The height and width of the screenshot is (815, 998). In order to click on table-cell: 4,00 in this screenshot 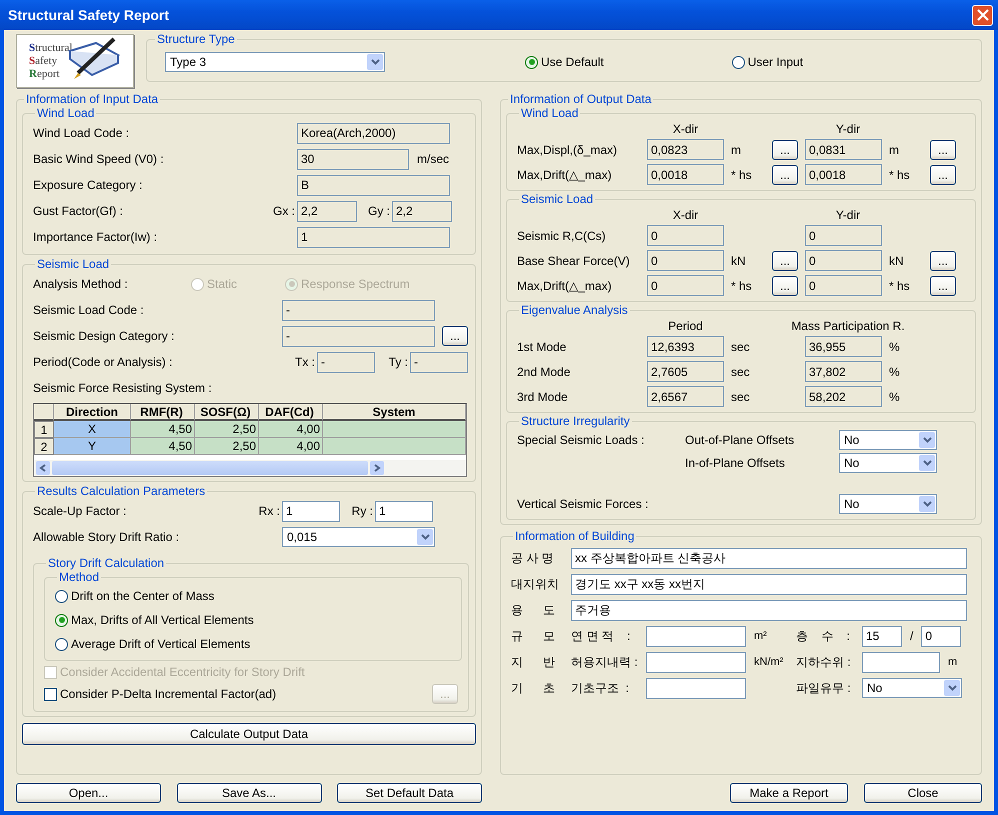, I will do `click(291, 446)`.